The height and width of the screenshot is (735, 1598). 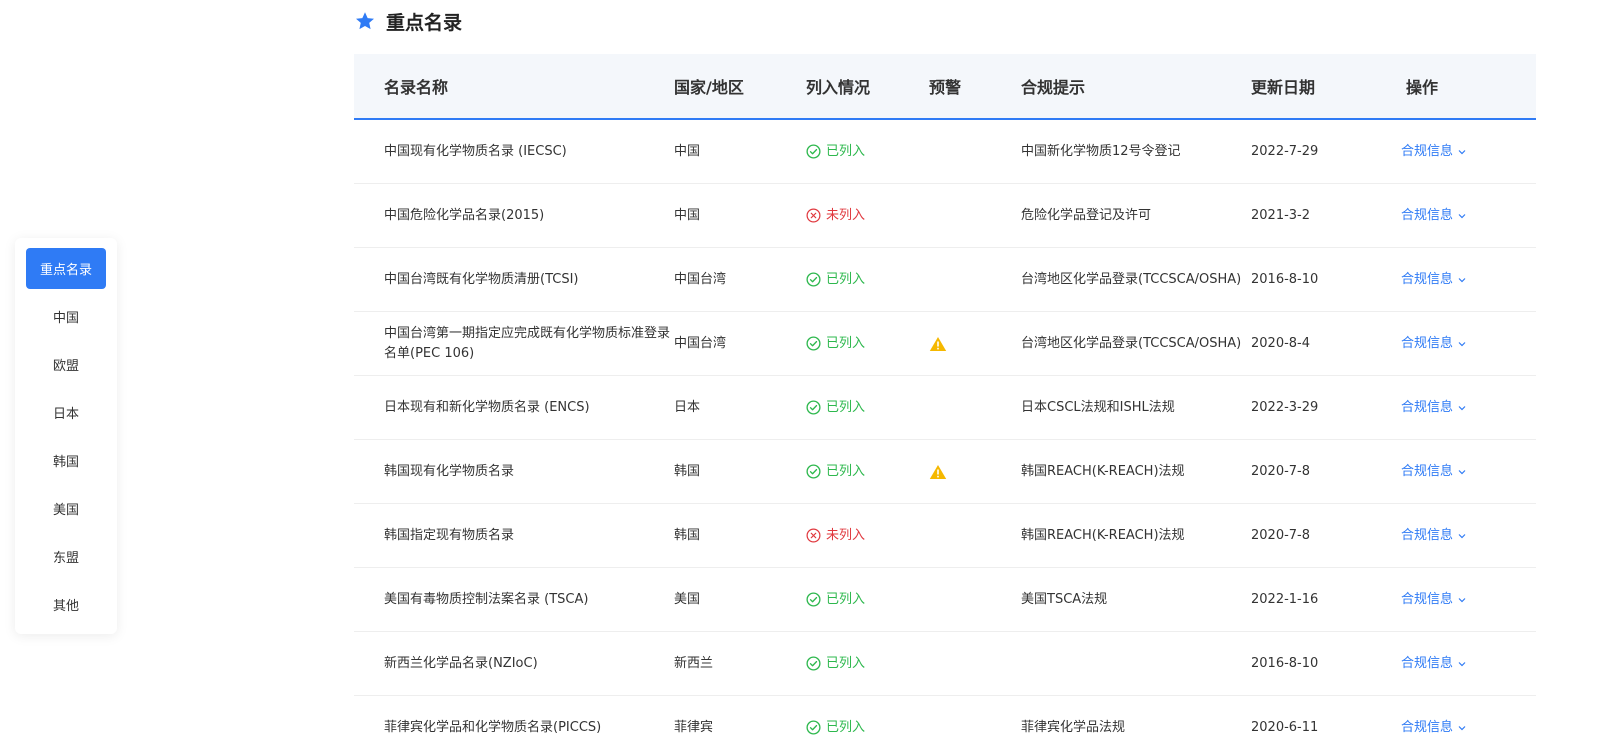 What do you see at coordinates (475, 151) in the screenshot?
I see `cell-name: 中国现有化学物质名录 (IECSC)` at bounding box center [475, 151].